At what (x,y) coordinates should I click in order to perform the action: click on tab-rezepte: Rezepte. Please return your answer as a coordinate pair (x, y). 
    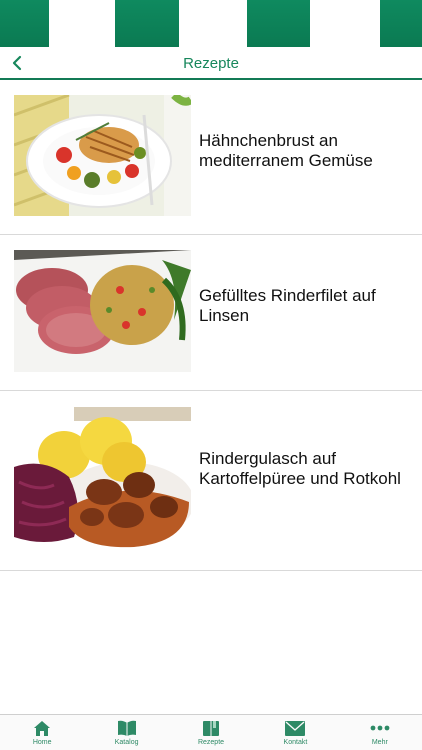
    Looking at the image, I should click on (211, 732).